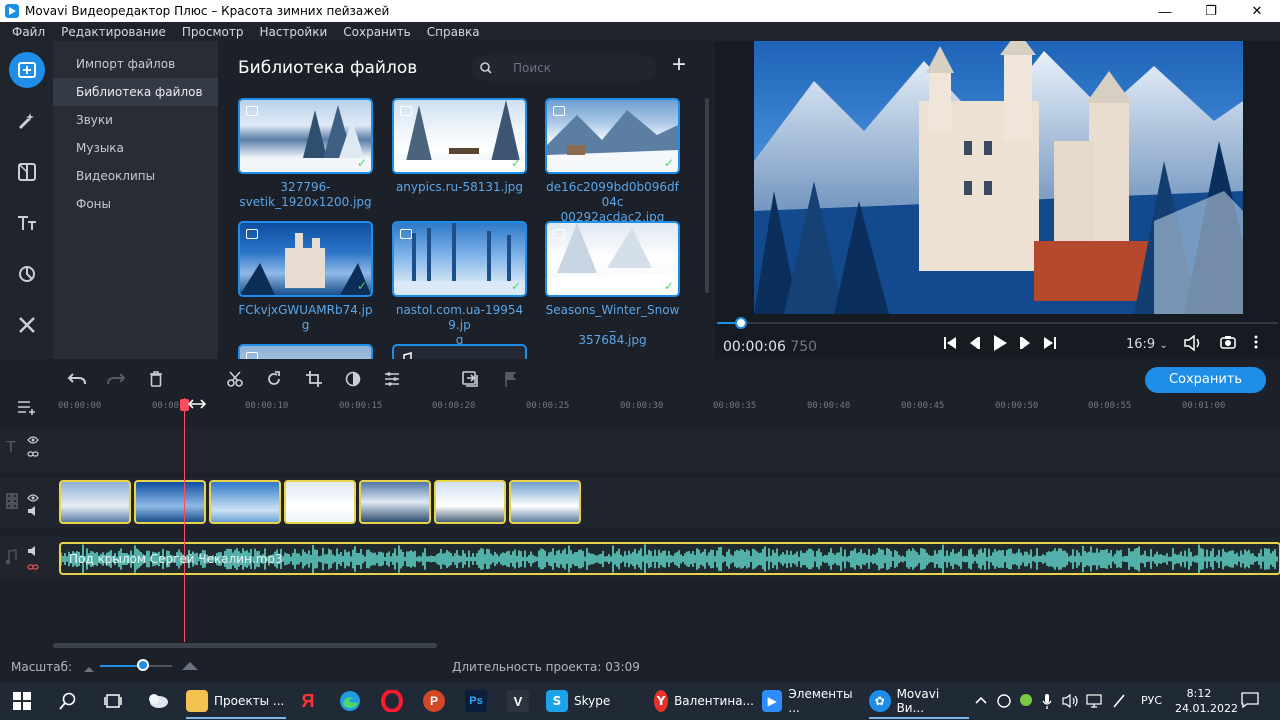 This screenshot has width=1280, height=720. I want to click on redo-icon, so click(116, 379).